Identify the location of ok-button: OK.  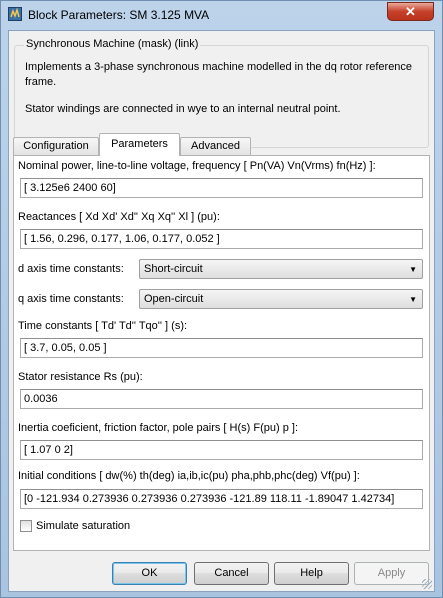
(149, 573).